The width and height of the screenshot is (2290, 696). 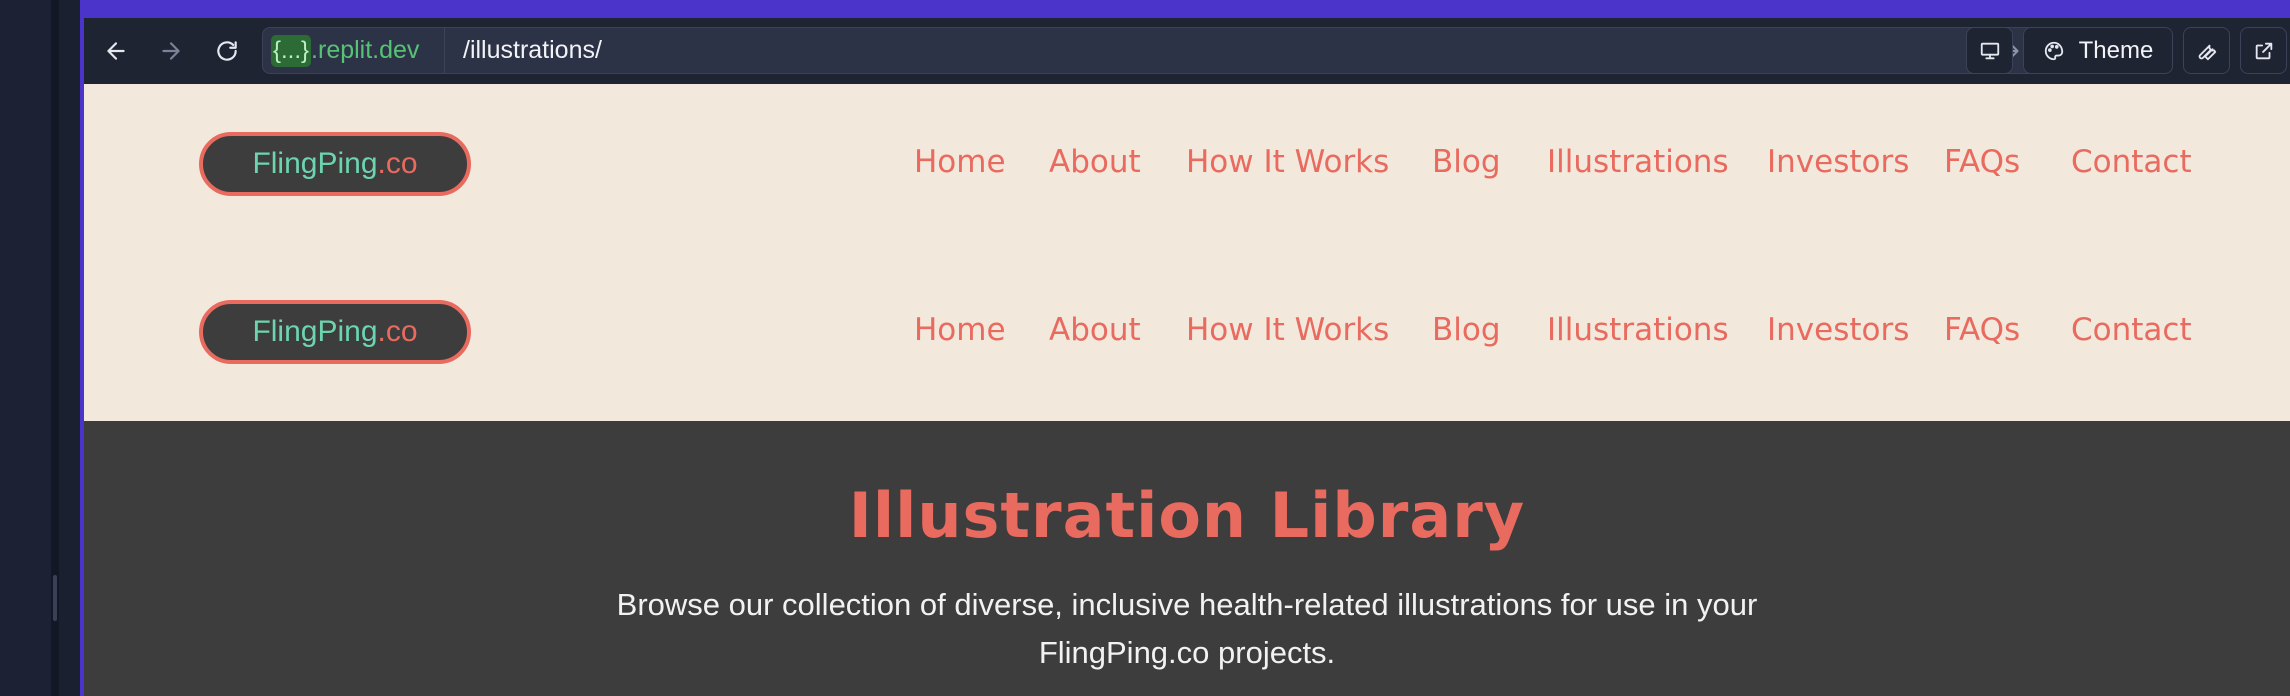 I want to click on device-preview-button, so click(x=1989, y=50).